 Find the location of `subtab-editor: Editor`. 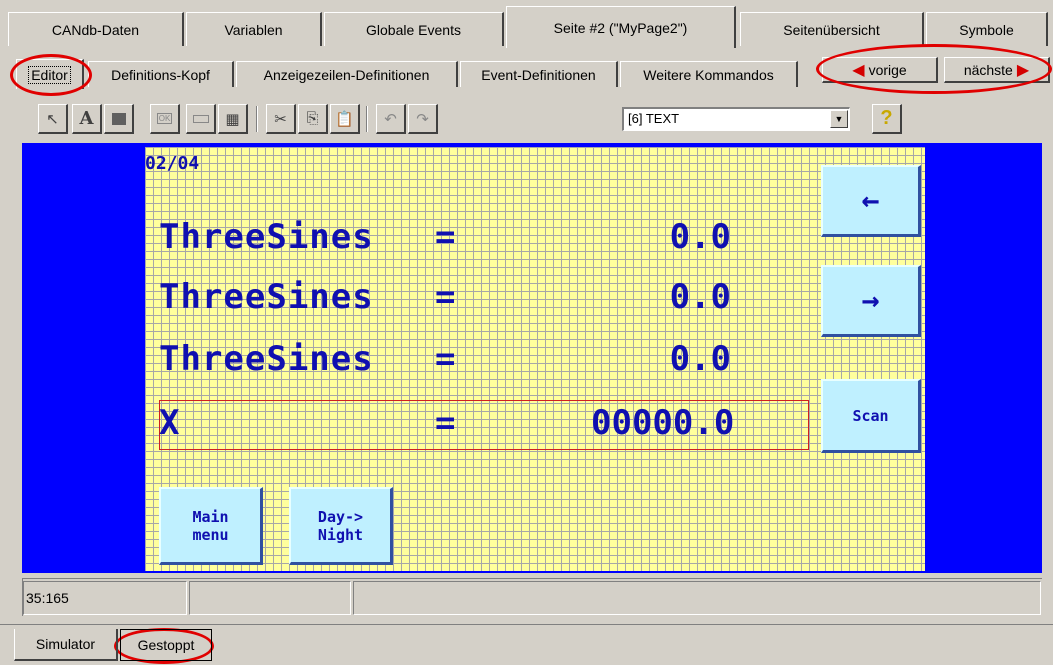

subtab-editor: Editor is located at coordinates (50, 74).